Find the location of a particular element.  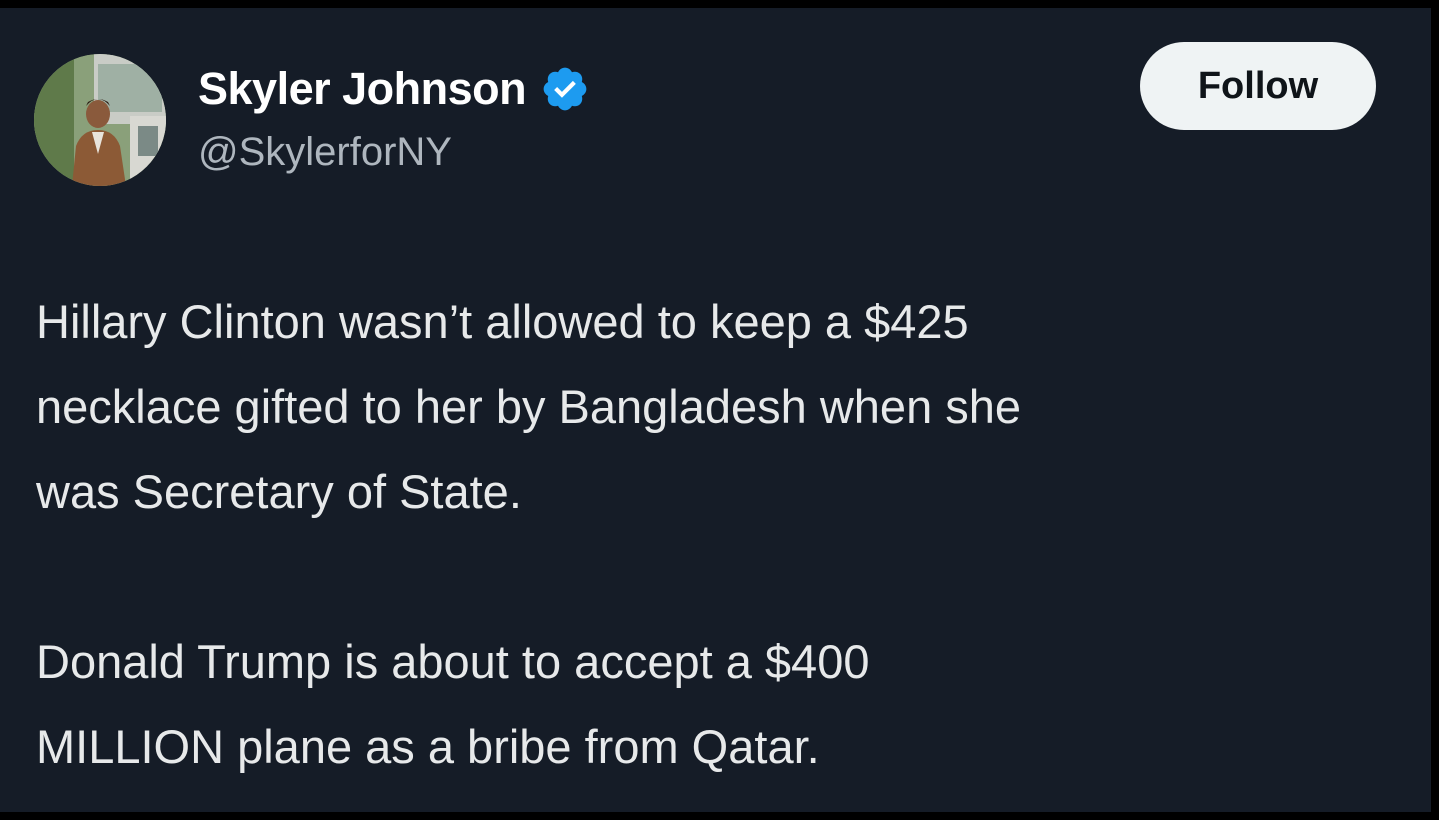

author-display-name: Skyler Johnson is located at coordinates (362, 89).